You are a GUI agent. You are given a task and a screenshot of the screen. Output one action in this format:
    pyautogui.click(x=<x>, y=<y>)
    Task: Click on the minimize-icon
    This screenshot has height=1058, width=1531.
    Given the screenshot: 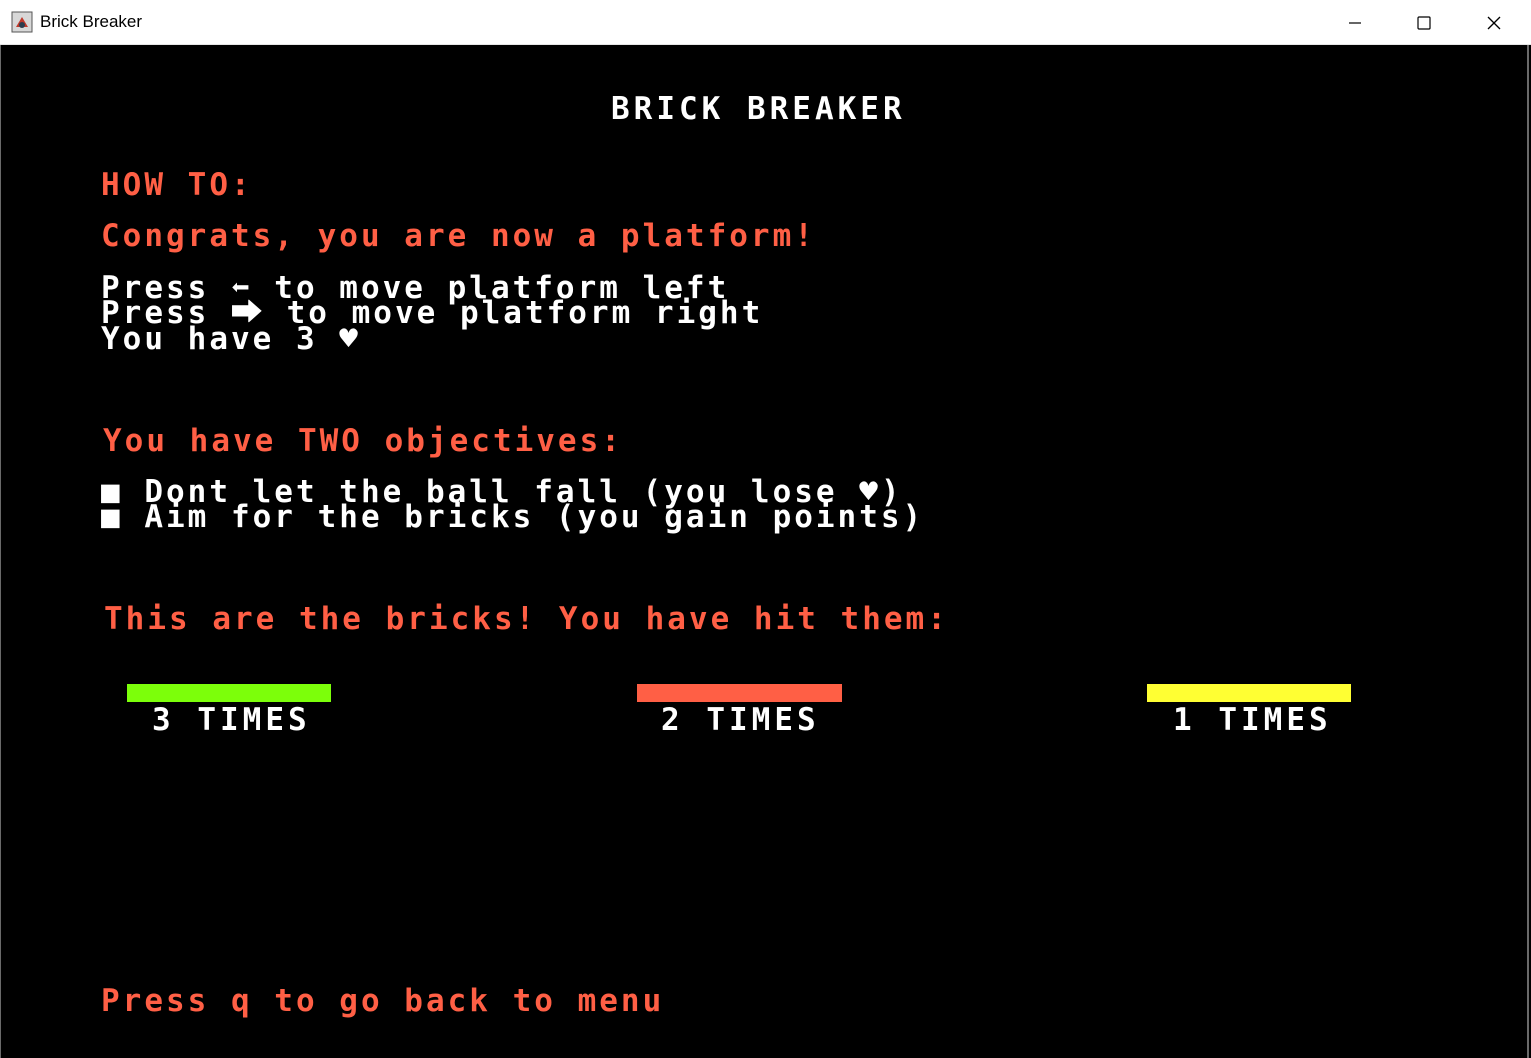 What is the action you would take?
    pyautogui.click(x=1355, y=22)
    